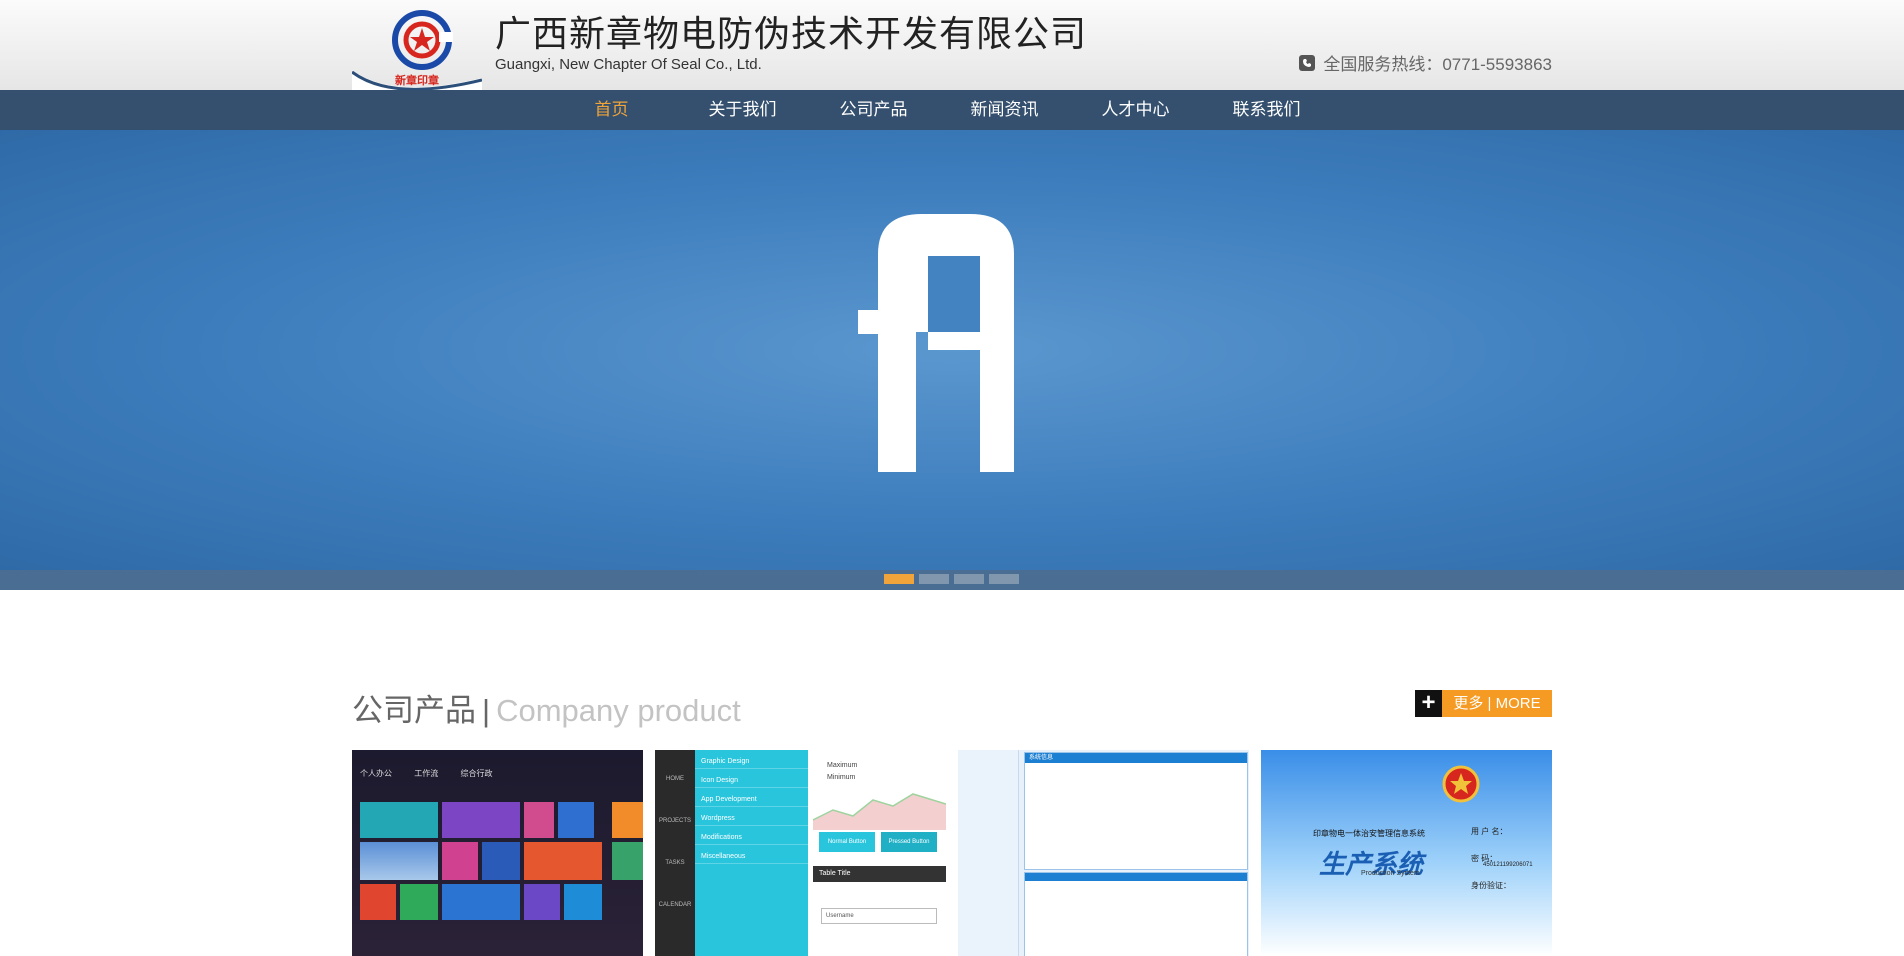 The width and height of the screenshot is (1904, 956). Describe the element at coordinates (1135, 110) in the screenshot. I see `nav-item-careers: 人才中心` at that location.